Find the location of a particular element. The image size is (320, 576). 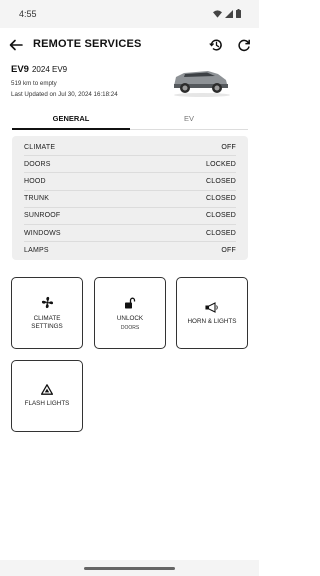

status-row-hood: HOOD CLOSED is located at coordinates (130, 182).